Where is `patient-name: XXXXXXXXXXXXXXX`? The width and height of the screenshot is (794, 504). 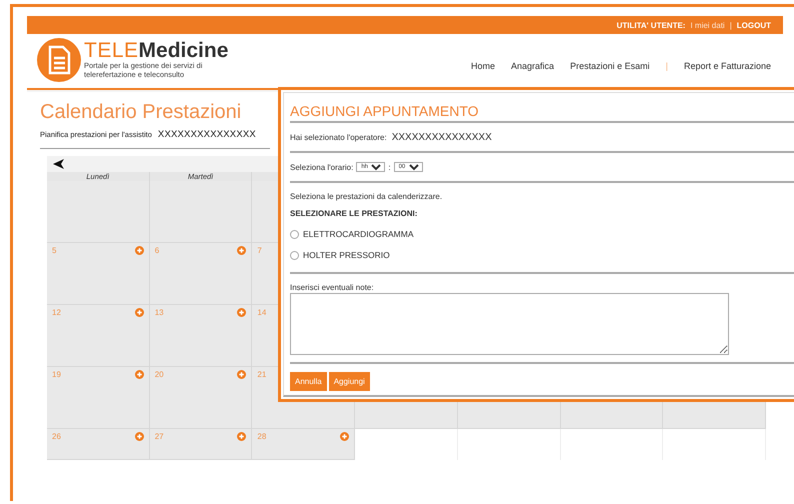 patient-name: XXXXXXXXXXXXXXX is located at coordinates (207, 134).